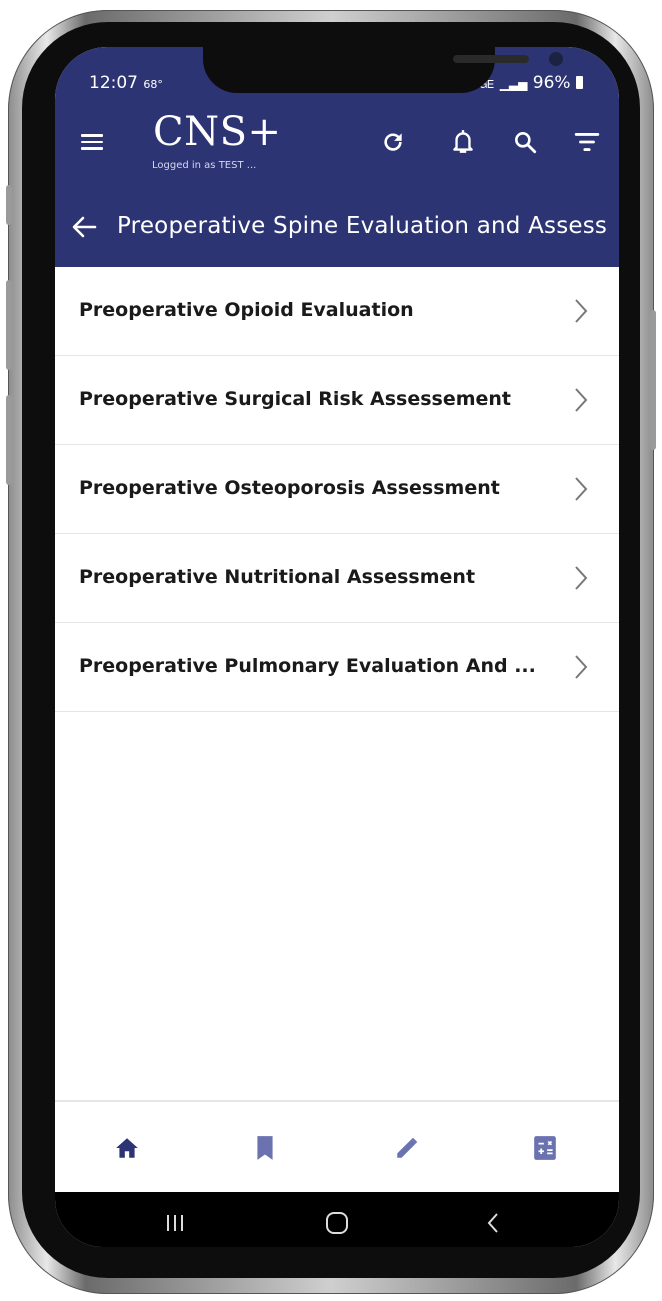 The image size is (662, 1301). I want to click on pencil-icon, so click(407, 1148).